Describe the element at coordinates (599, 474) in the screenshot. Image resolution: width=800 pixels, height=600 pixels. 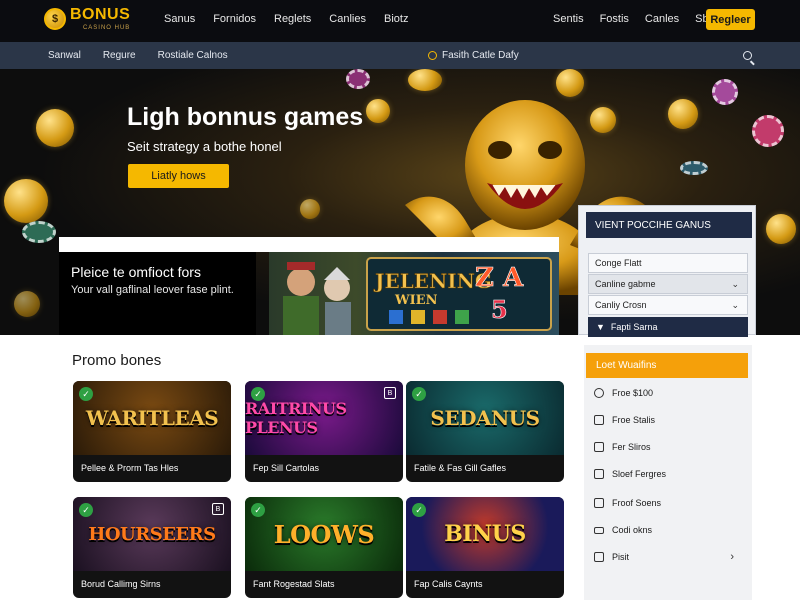
I see `trophy-icon` at that location.